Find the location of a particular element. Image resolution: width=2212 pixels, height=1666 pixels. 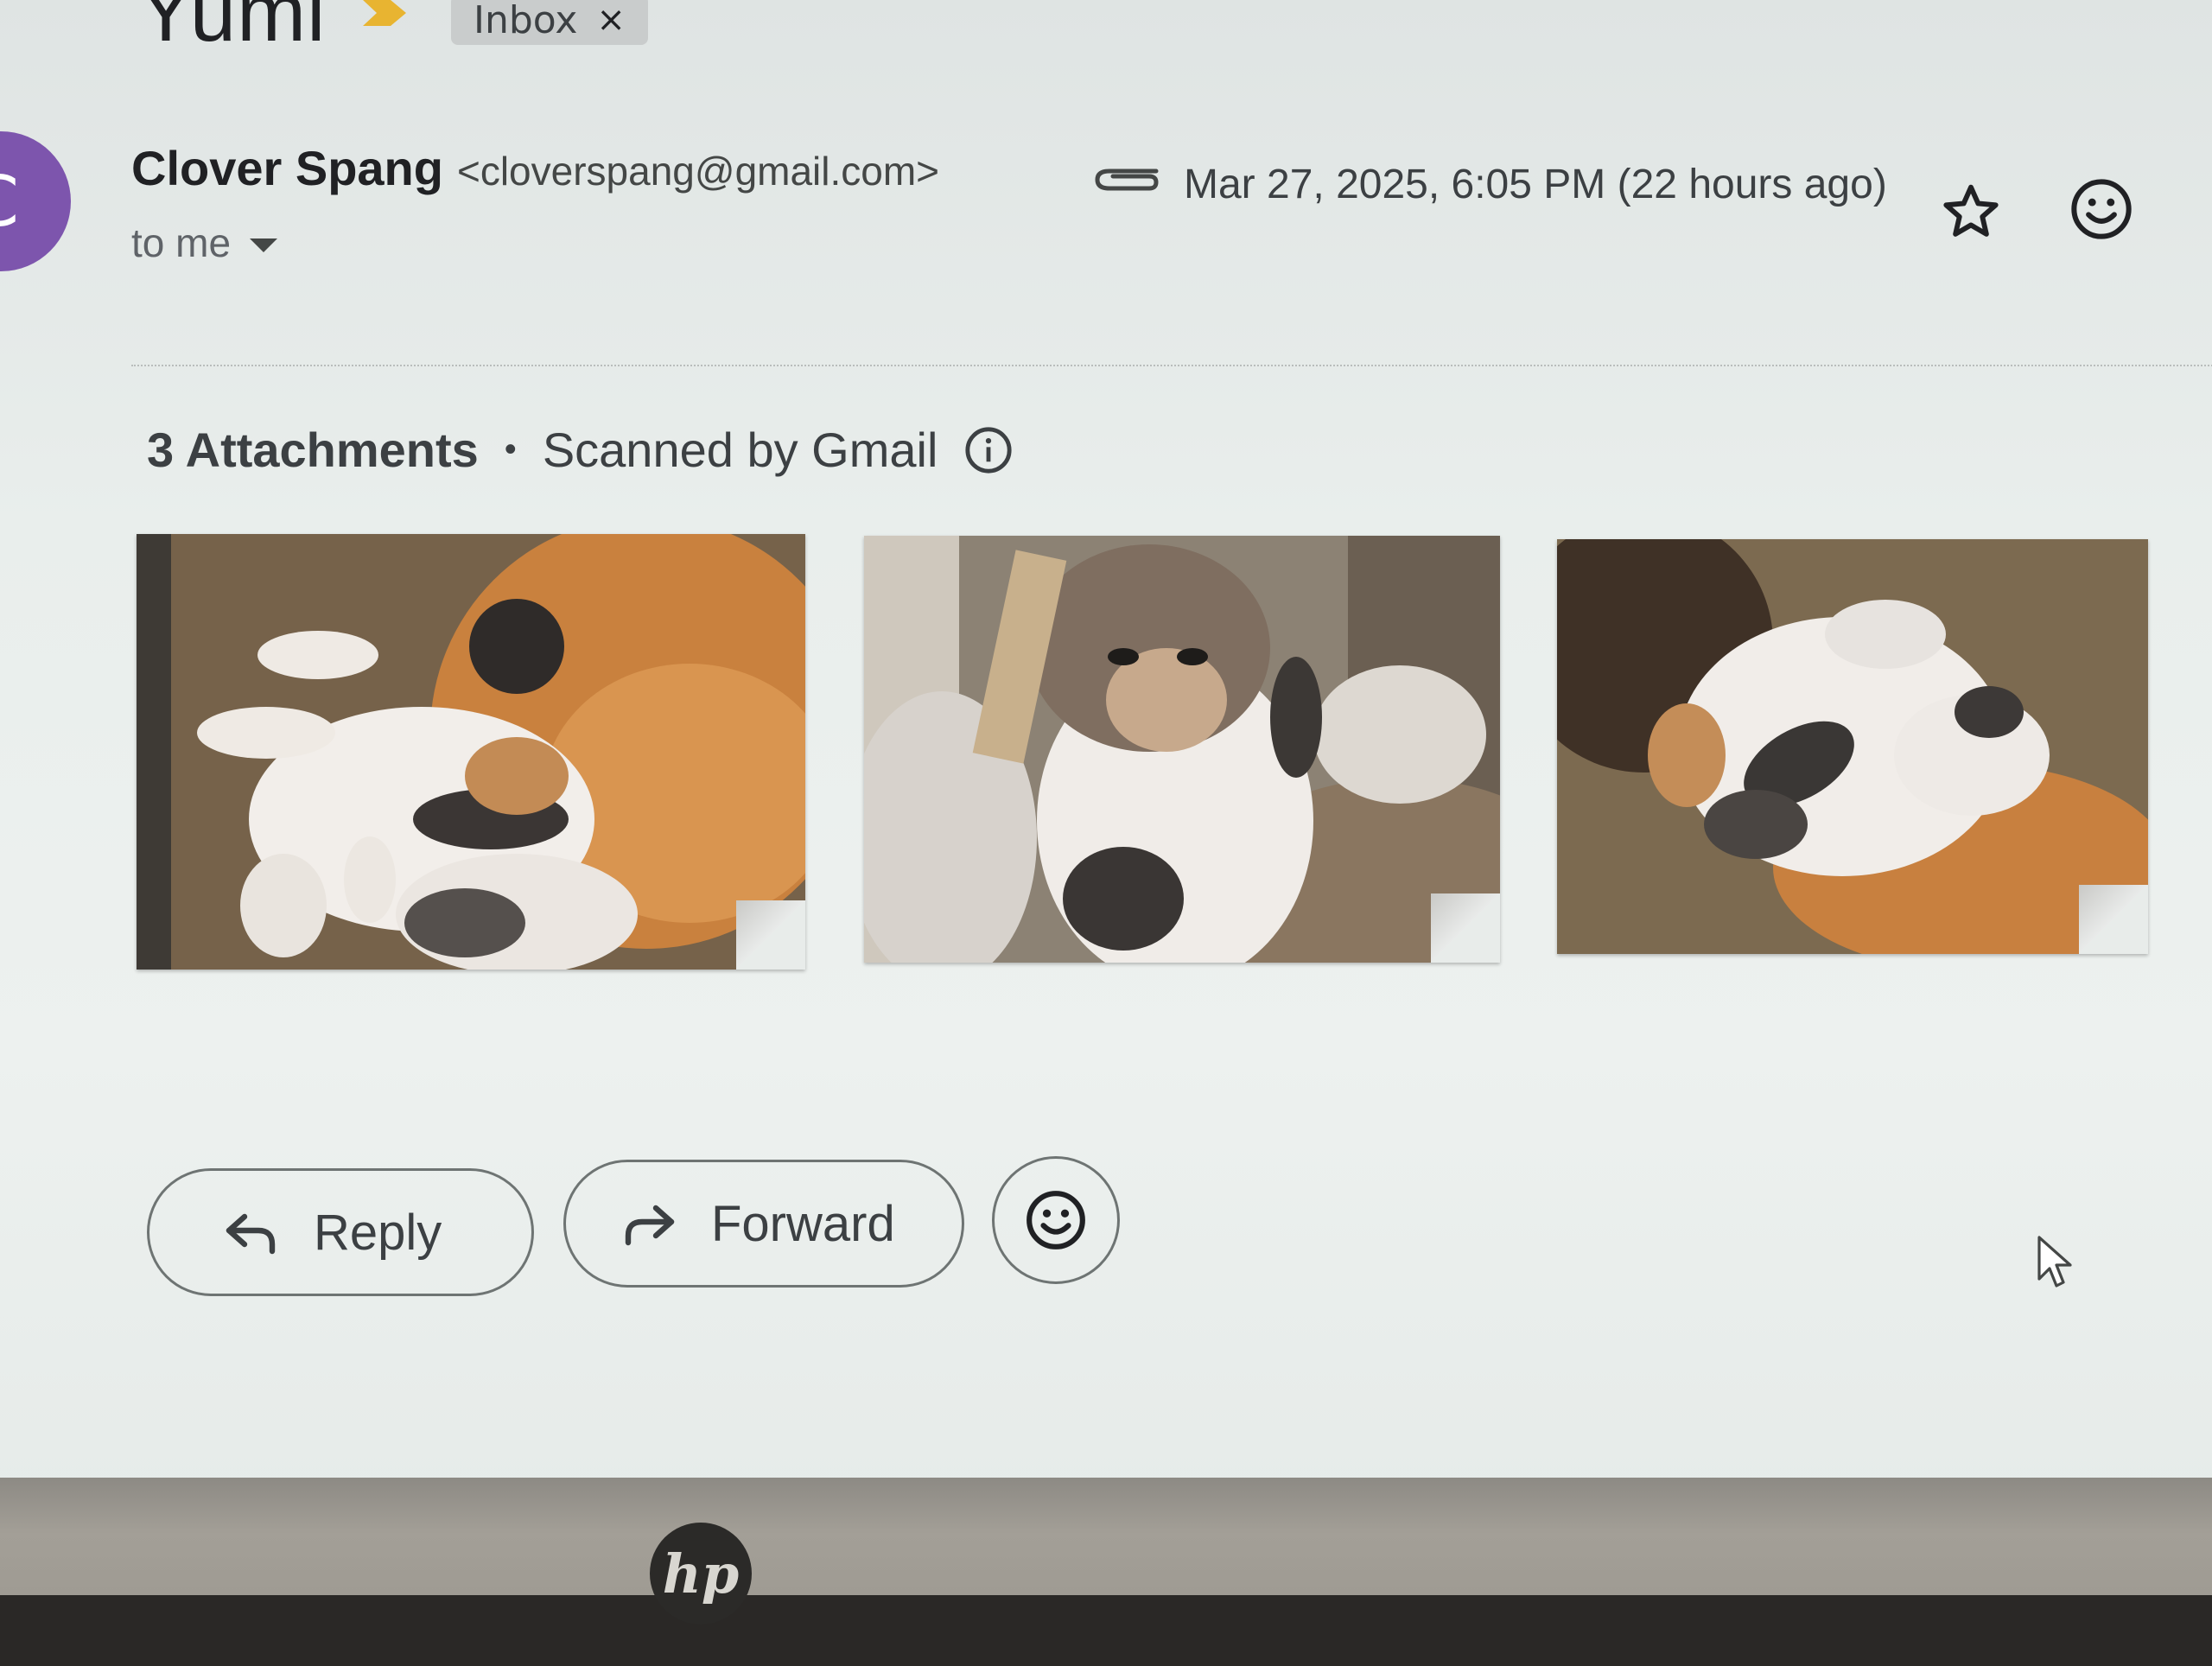

reply-arrow-icon is located at coordinates (251, 1234).